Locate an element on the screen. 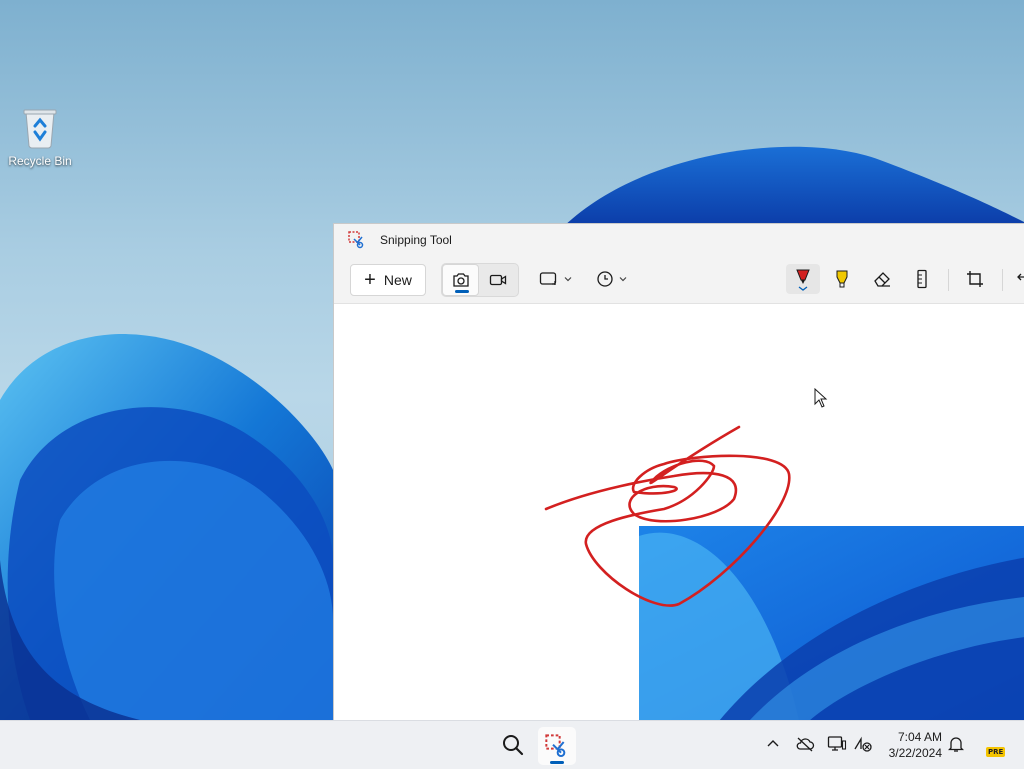  ruler-icon is located at coordinates (922, 279).